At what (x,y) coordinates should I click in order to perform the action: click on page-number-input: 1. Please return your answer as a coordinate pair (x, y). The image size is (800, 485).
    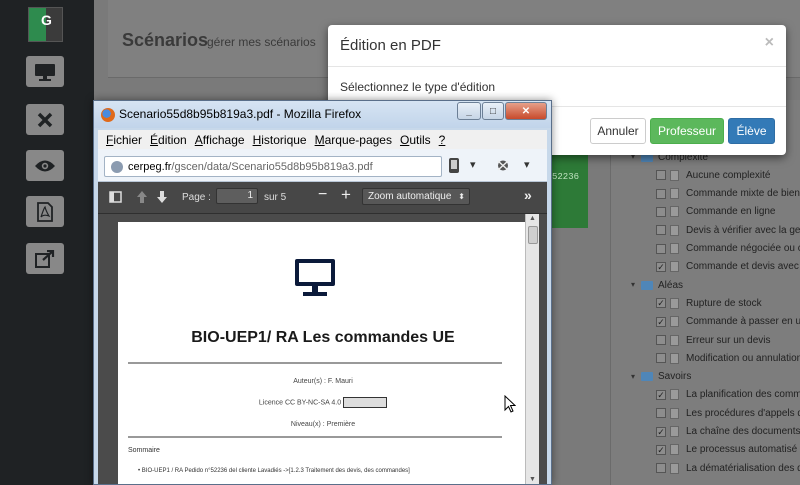
    Looking at the image, I should click on (237, 196).